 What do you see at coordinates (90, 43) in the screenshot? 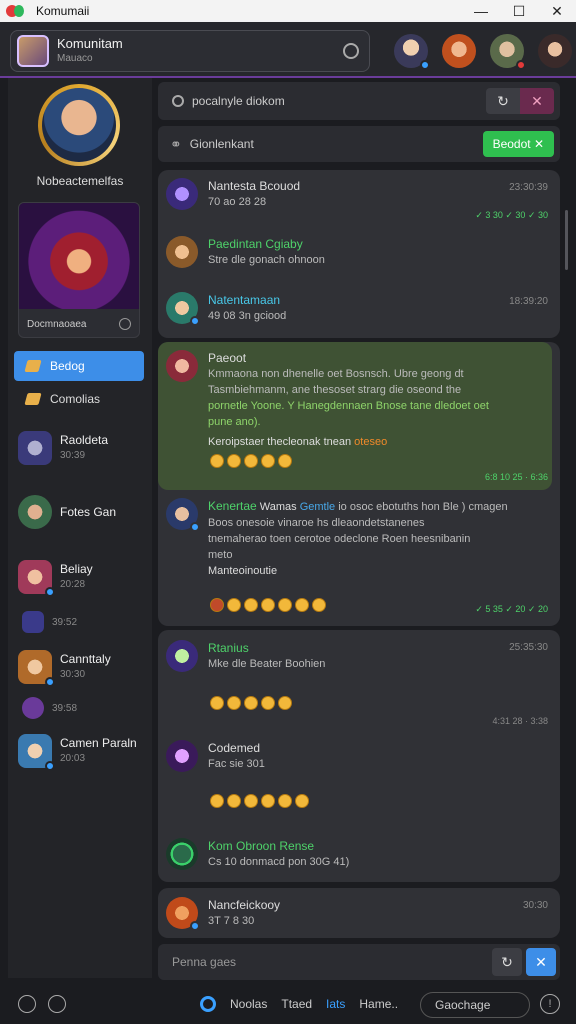
I see `community-name: Komunitam` at bounding box center [90, 43].